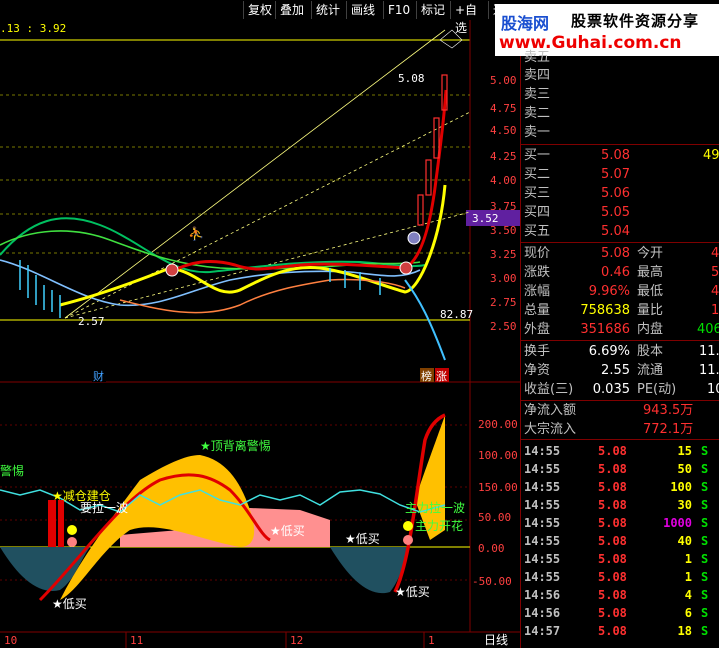 The height and width of the screenshot is (648, 719). Describe the element at coordinates (620, 291) in the screenshot. I see `stat-row: 涨幅 9.96% 最低 4` at that location.